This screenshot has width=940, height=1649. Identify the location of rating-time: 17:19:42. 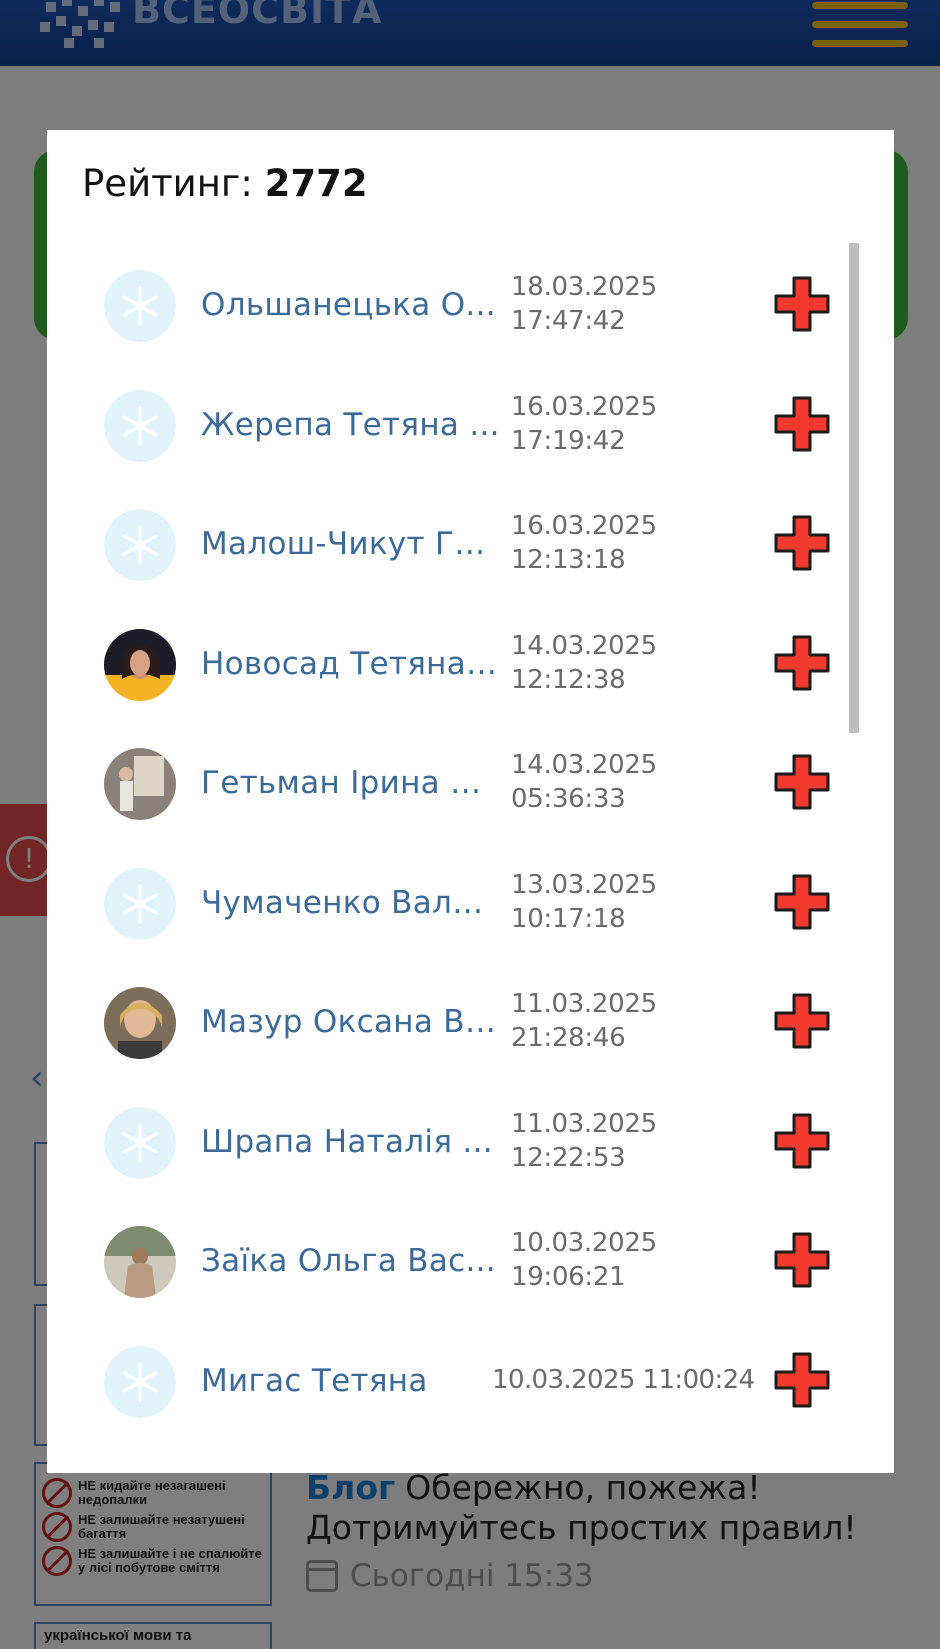
(568, 440).